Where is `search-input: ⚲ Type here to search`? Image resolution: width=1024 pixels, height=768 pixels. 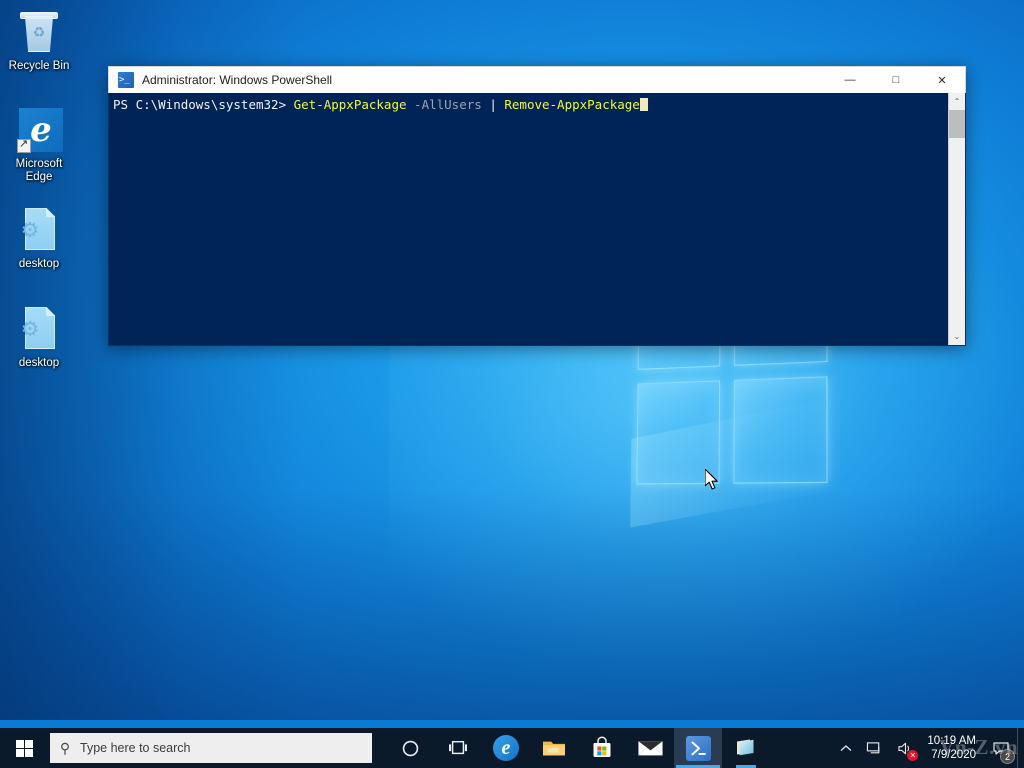
search-input: ⚲ Type here to search is located at coordinates (211, 748).